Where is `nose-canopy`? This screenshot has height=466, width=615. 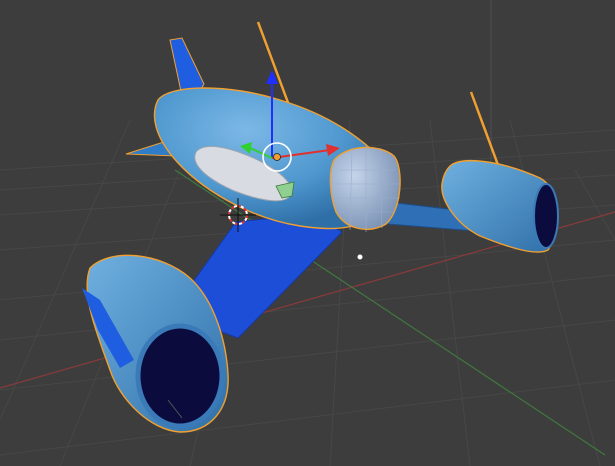
nose-canopy is located at coordinates (365, 188).